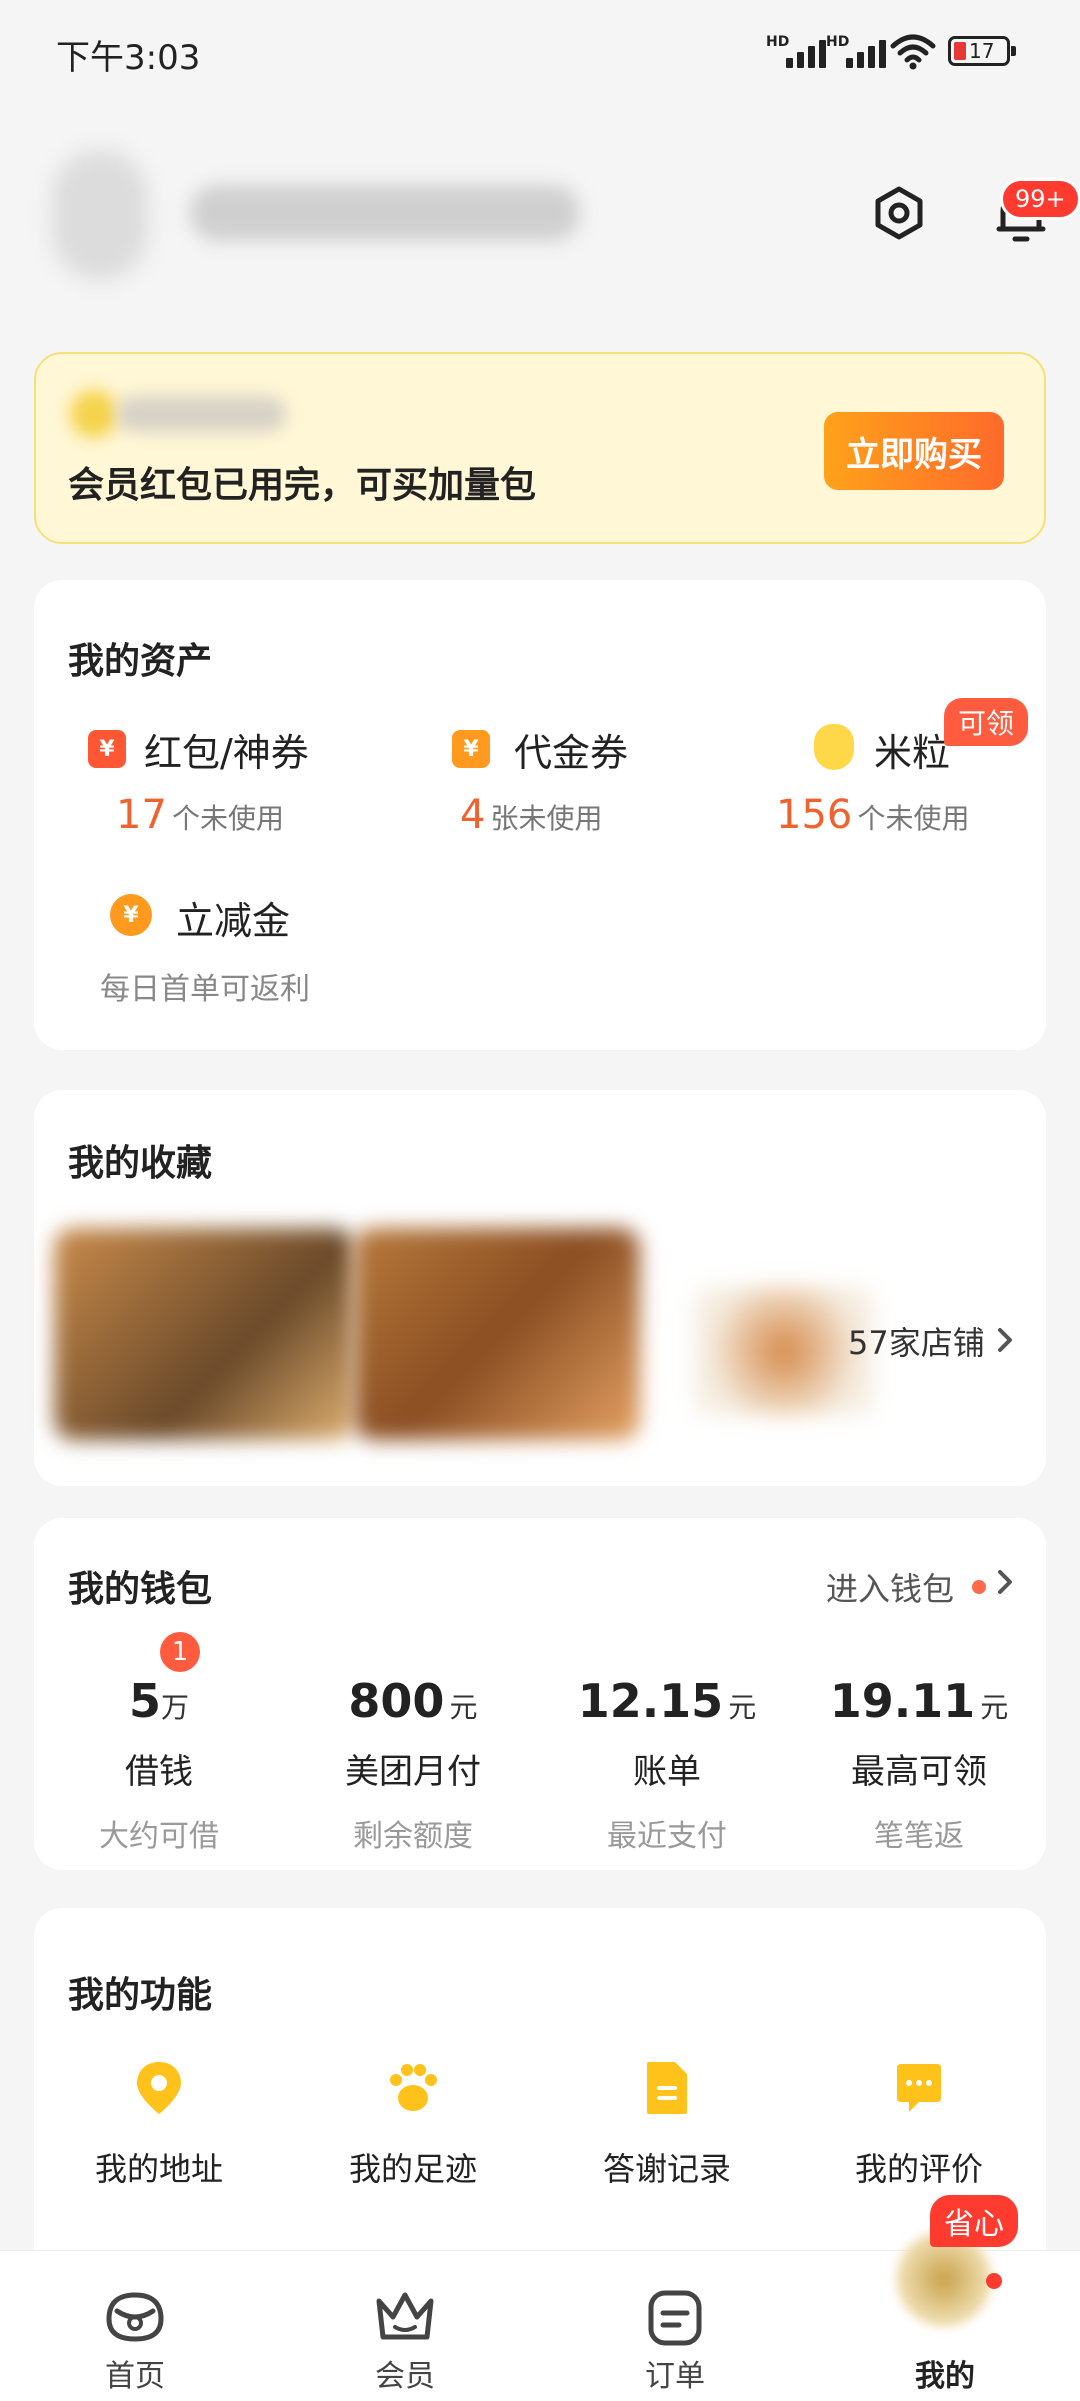 The width and height of the screenshot is (1080, 2401). I want to click on gear-icon, so click(899, 213).